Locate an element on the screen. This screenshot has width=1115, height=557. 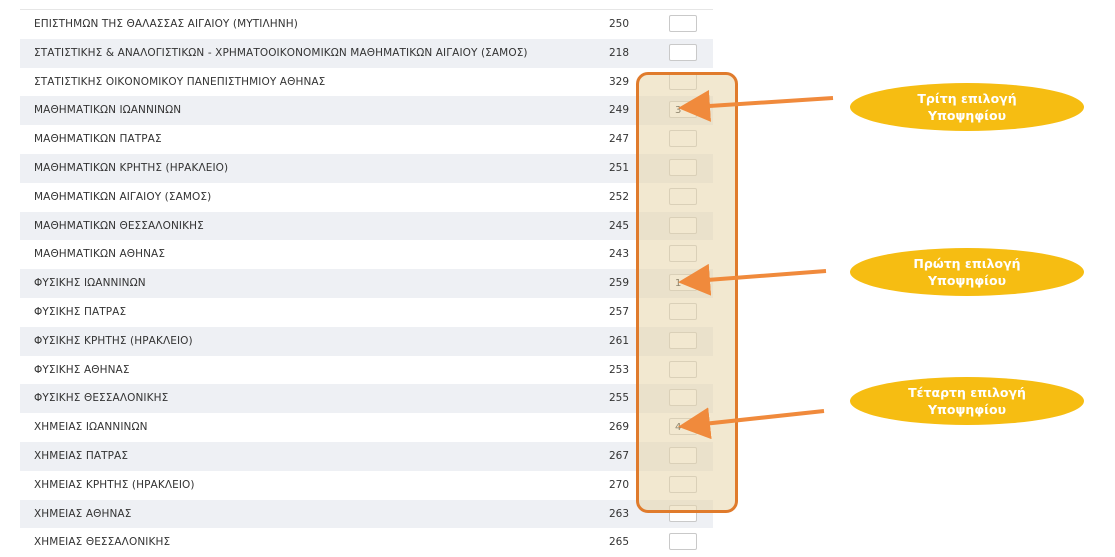
callout-fourth-line1: Τέταρτη επιλογή is located at coordinates (967, 392).